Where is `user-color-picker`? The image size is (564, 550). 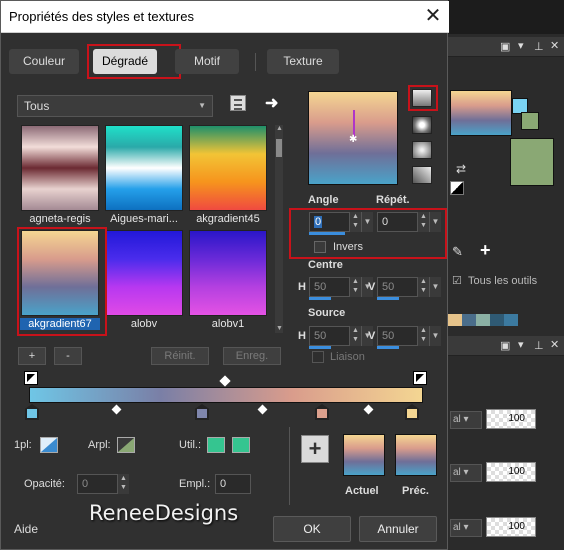 user-color-picker is located at coordinates (241, 445).